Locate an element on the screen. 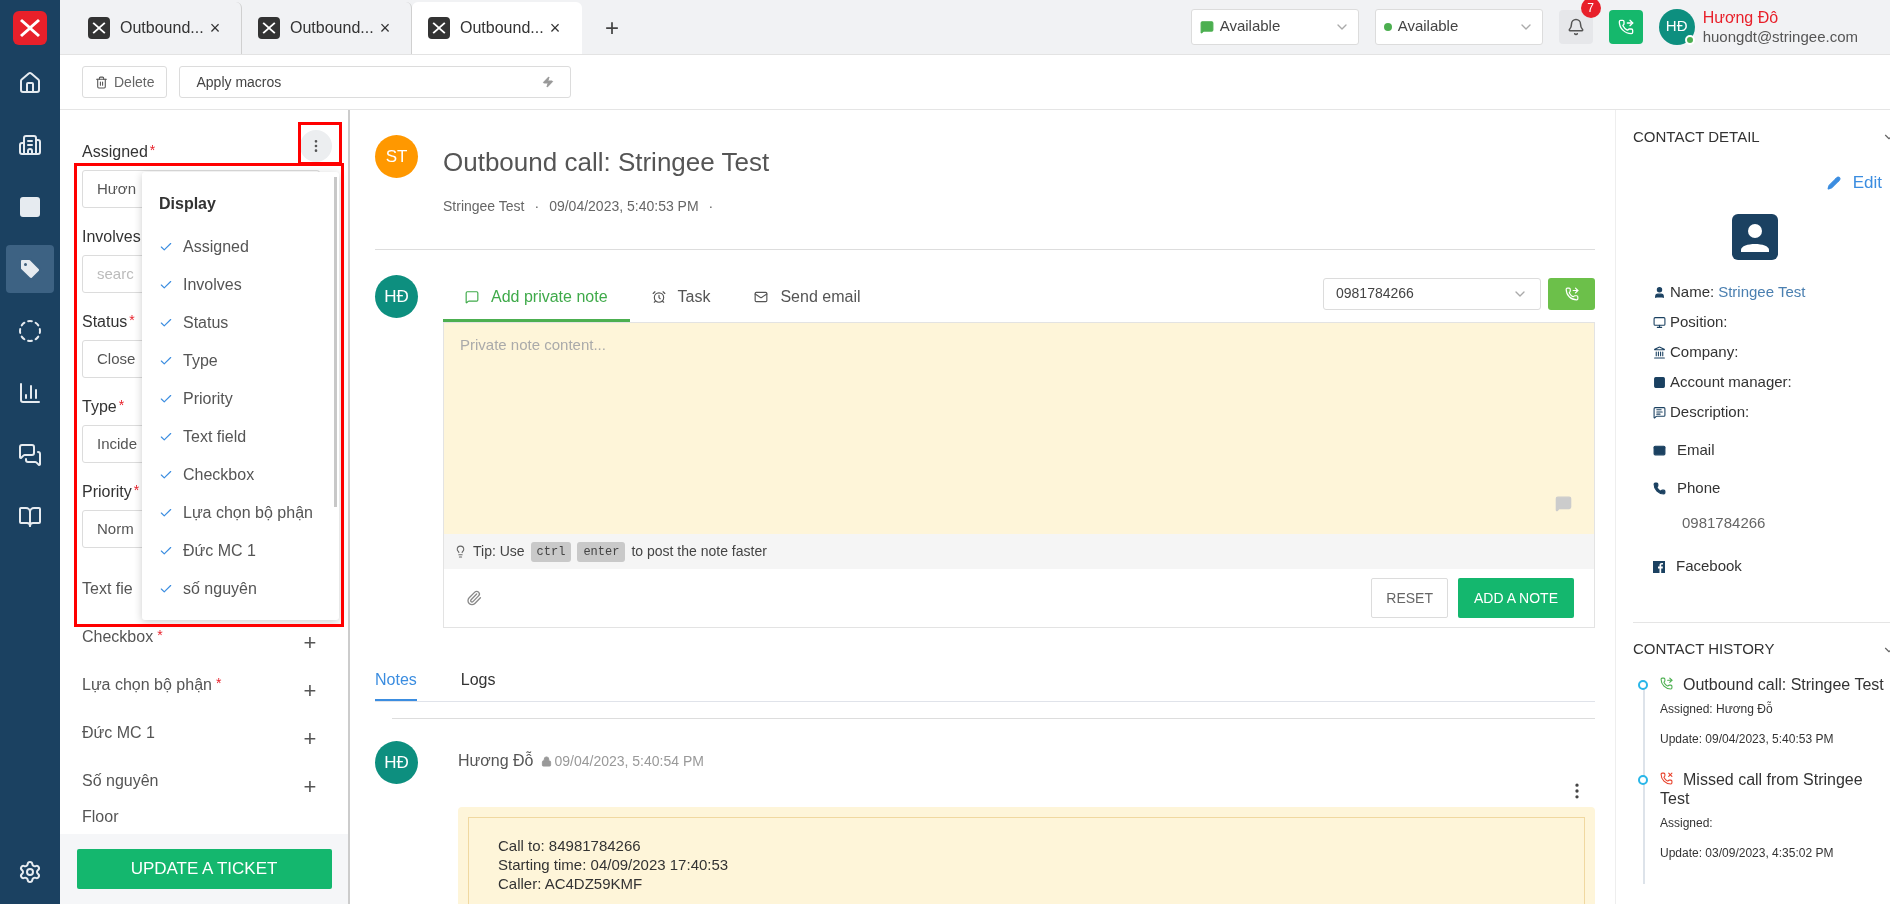 This screenshot has width=1890, height=904. section-title: CONTACT HISTORY is located at coordinates (1704, 649).